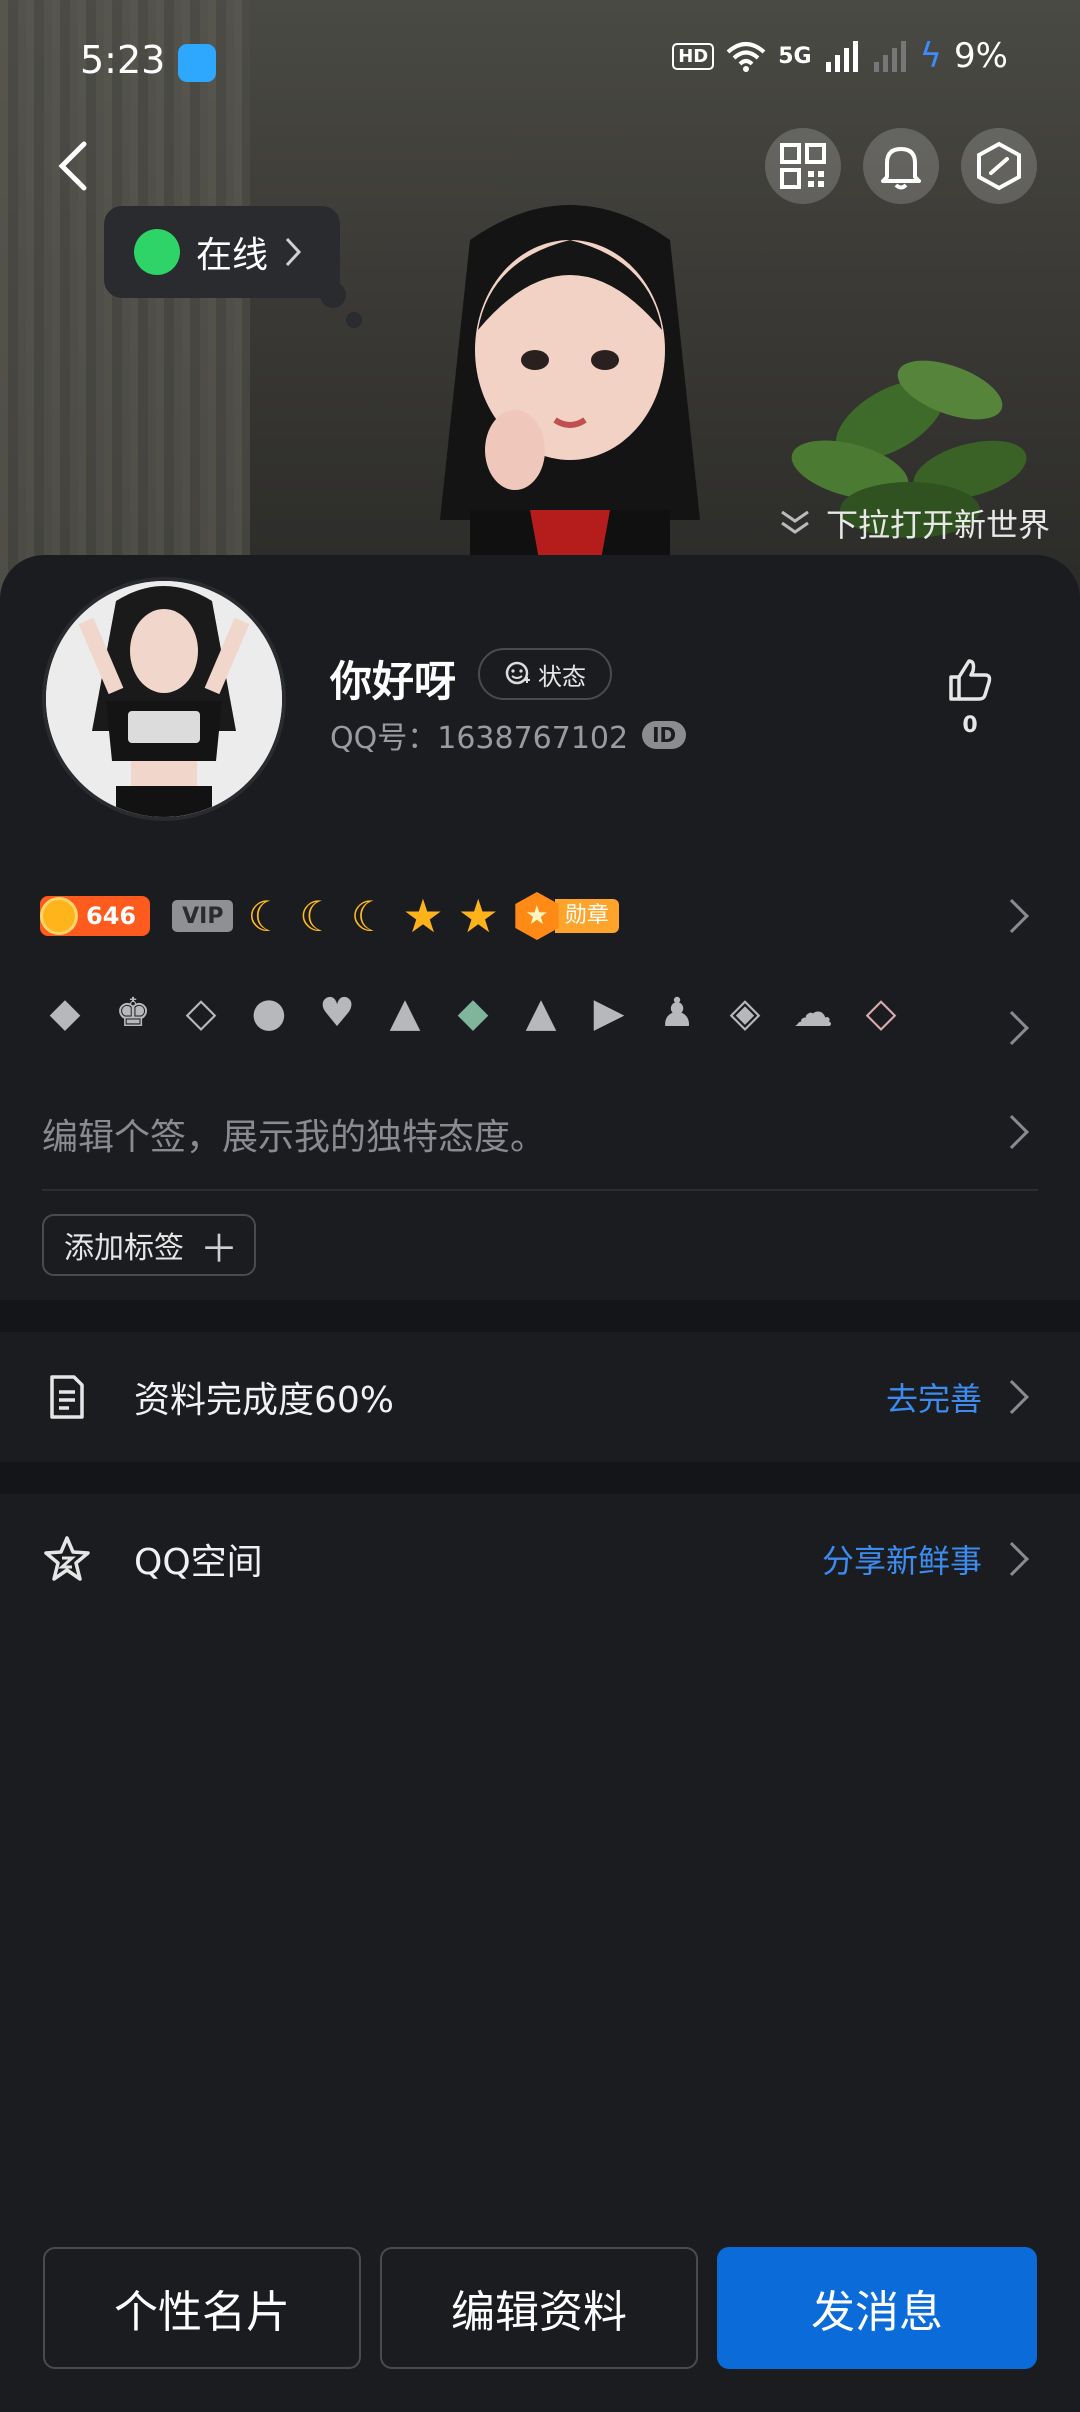  I want to click on like-count: 0, so click(970, 725).